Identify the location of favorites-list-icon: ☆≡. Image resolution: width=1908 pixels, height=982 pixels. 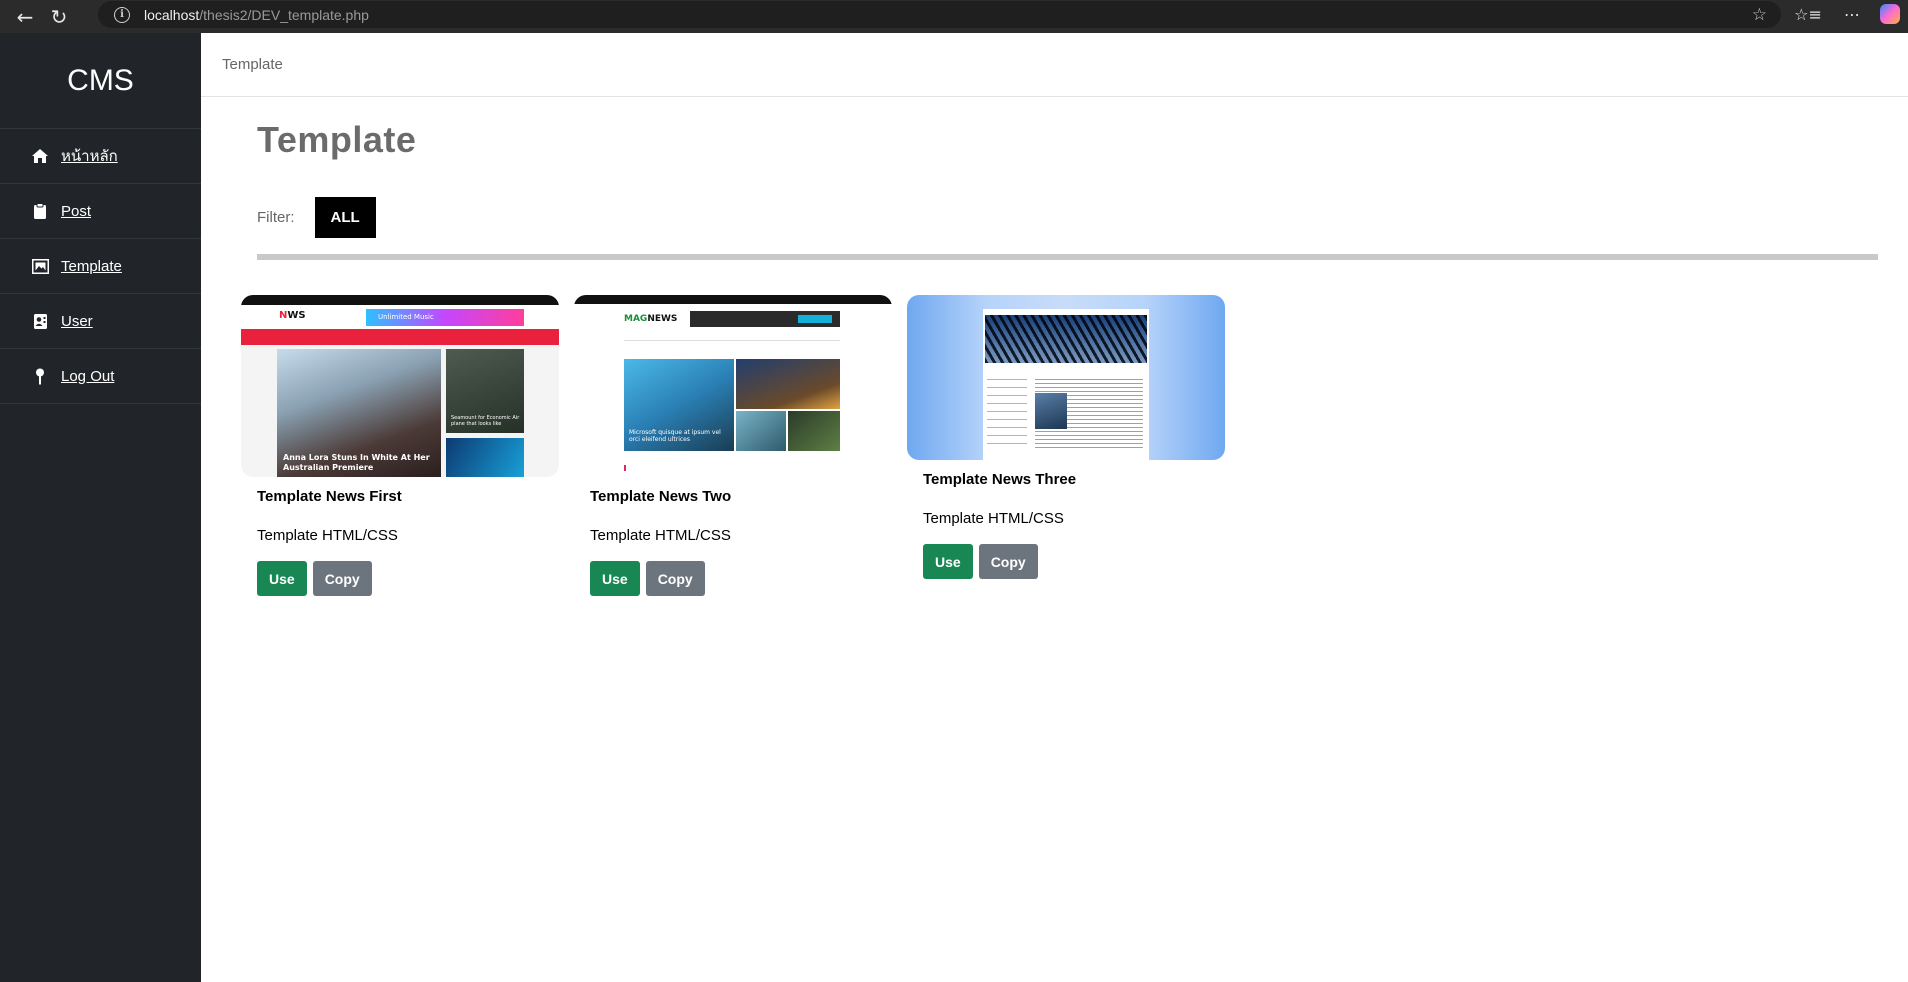
(1808, 14).